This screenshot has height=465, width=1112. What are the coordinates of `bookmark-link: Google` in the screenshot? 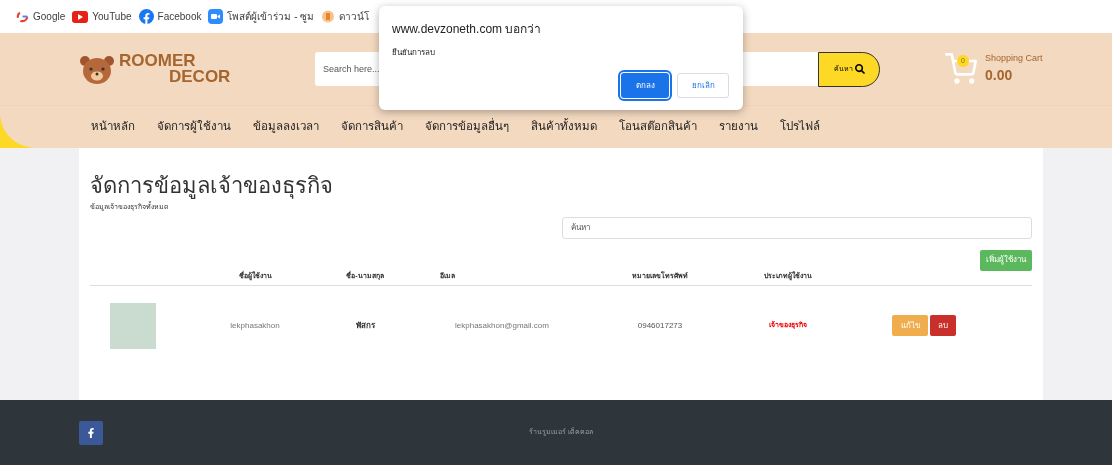 It's located at (49, 16).